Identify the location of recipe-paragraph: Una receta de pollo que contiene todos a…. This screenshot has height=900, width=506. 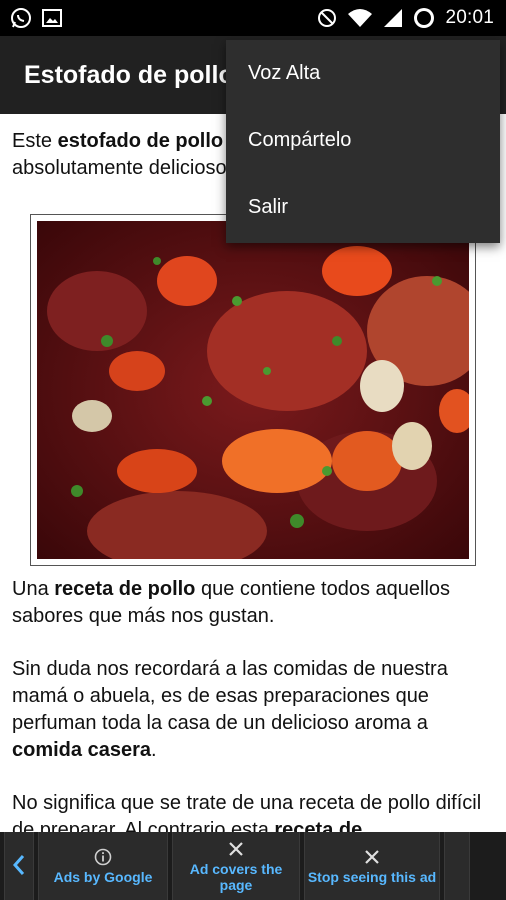
(231, 602).